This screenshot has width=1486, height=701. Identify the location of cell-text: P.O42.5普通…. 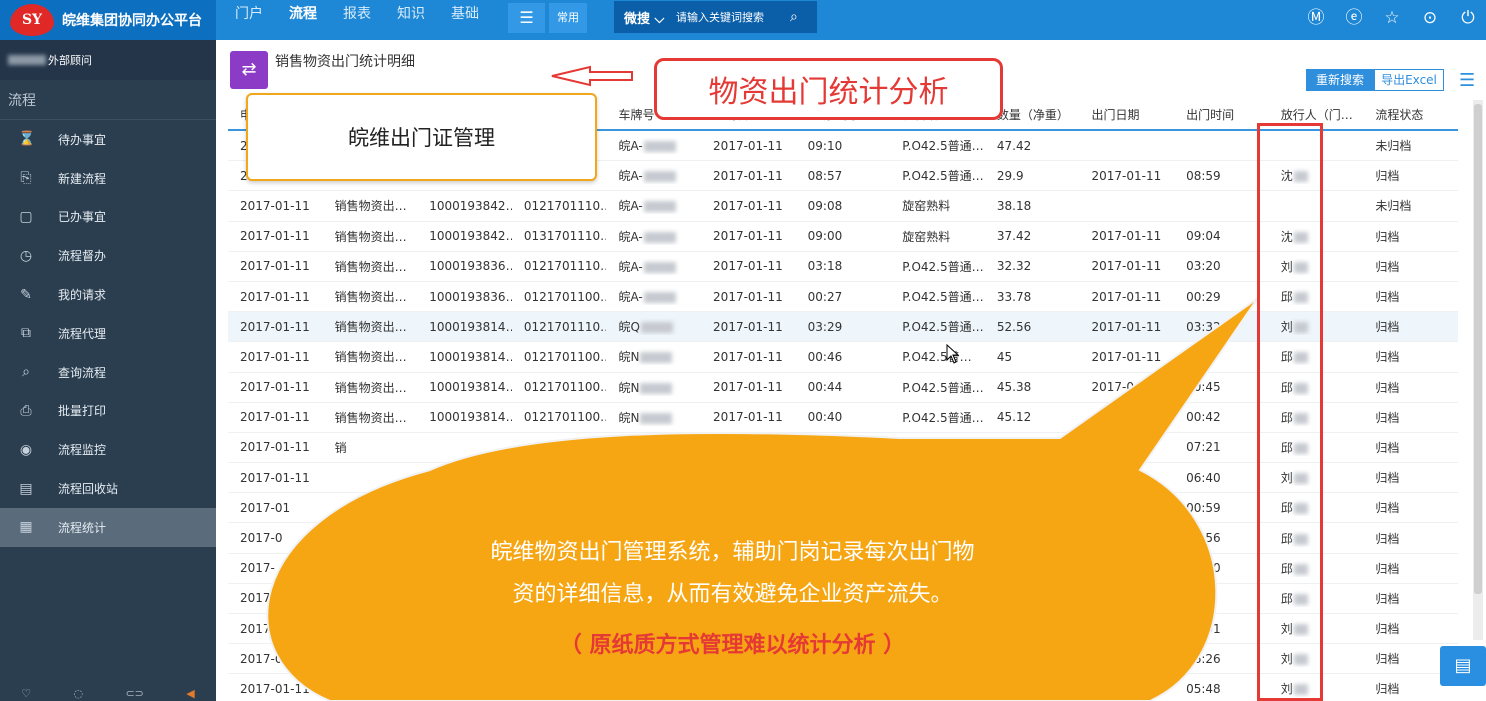
(943, 417).